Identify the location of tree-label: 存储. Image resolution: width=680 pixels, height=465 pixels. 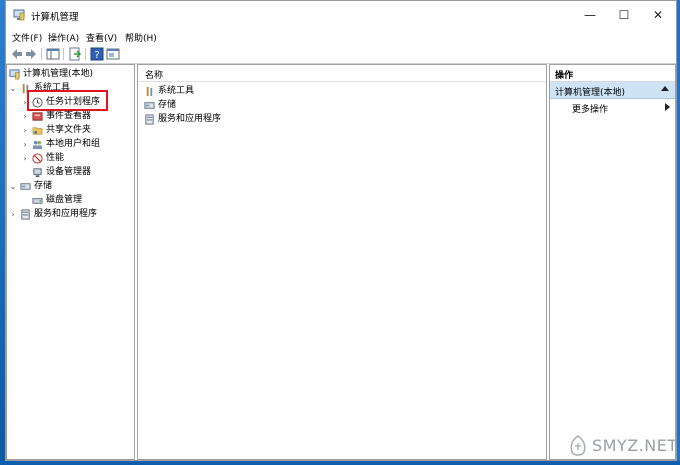
(43, 186).